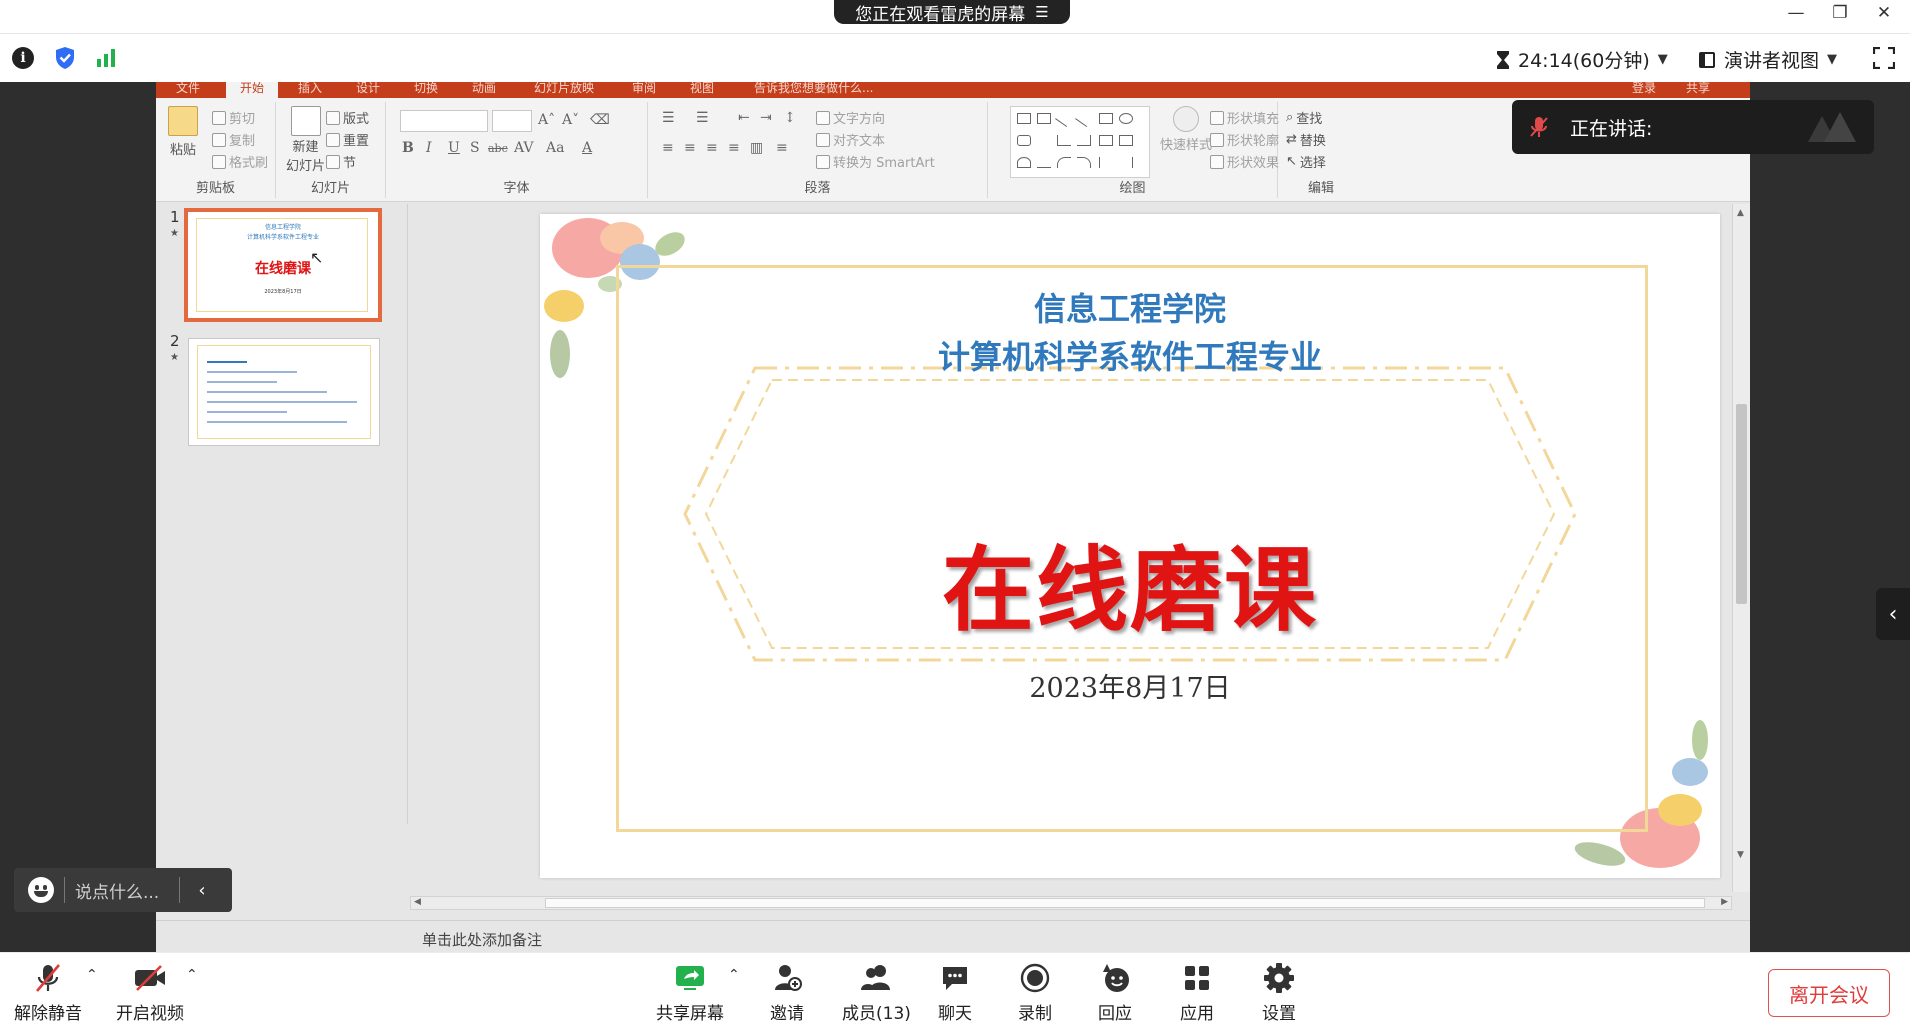 This screenshot has width=1910, height=1035. What do you see at coordinates (1832, 127) in the screenshot?
I see `speaker-avatar` at bounding box center [1832, 127].